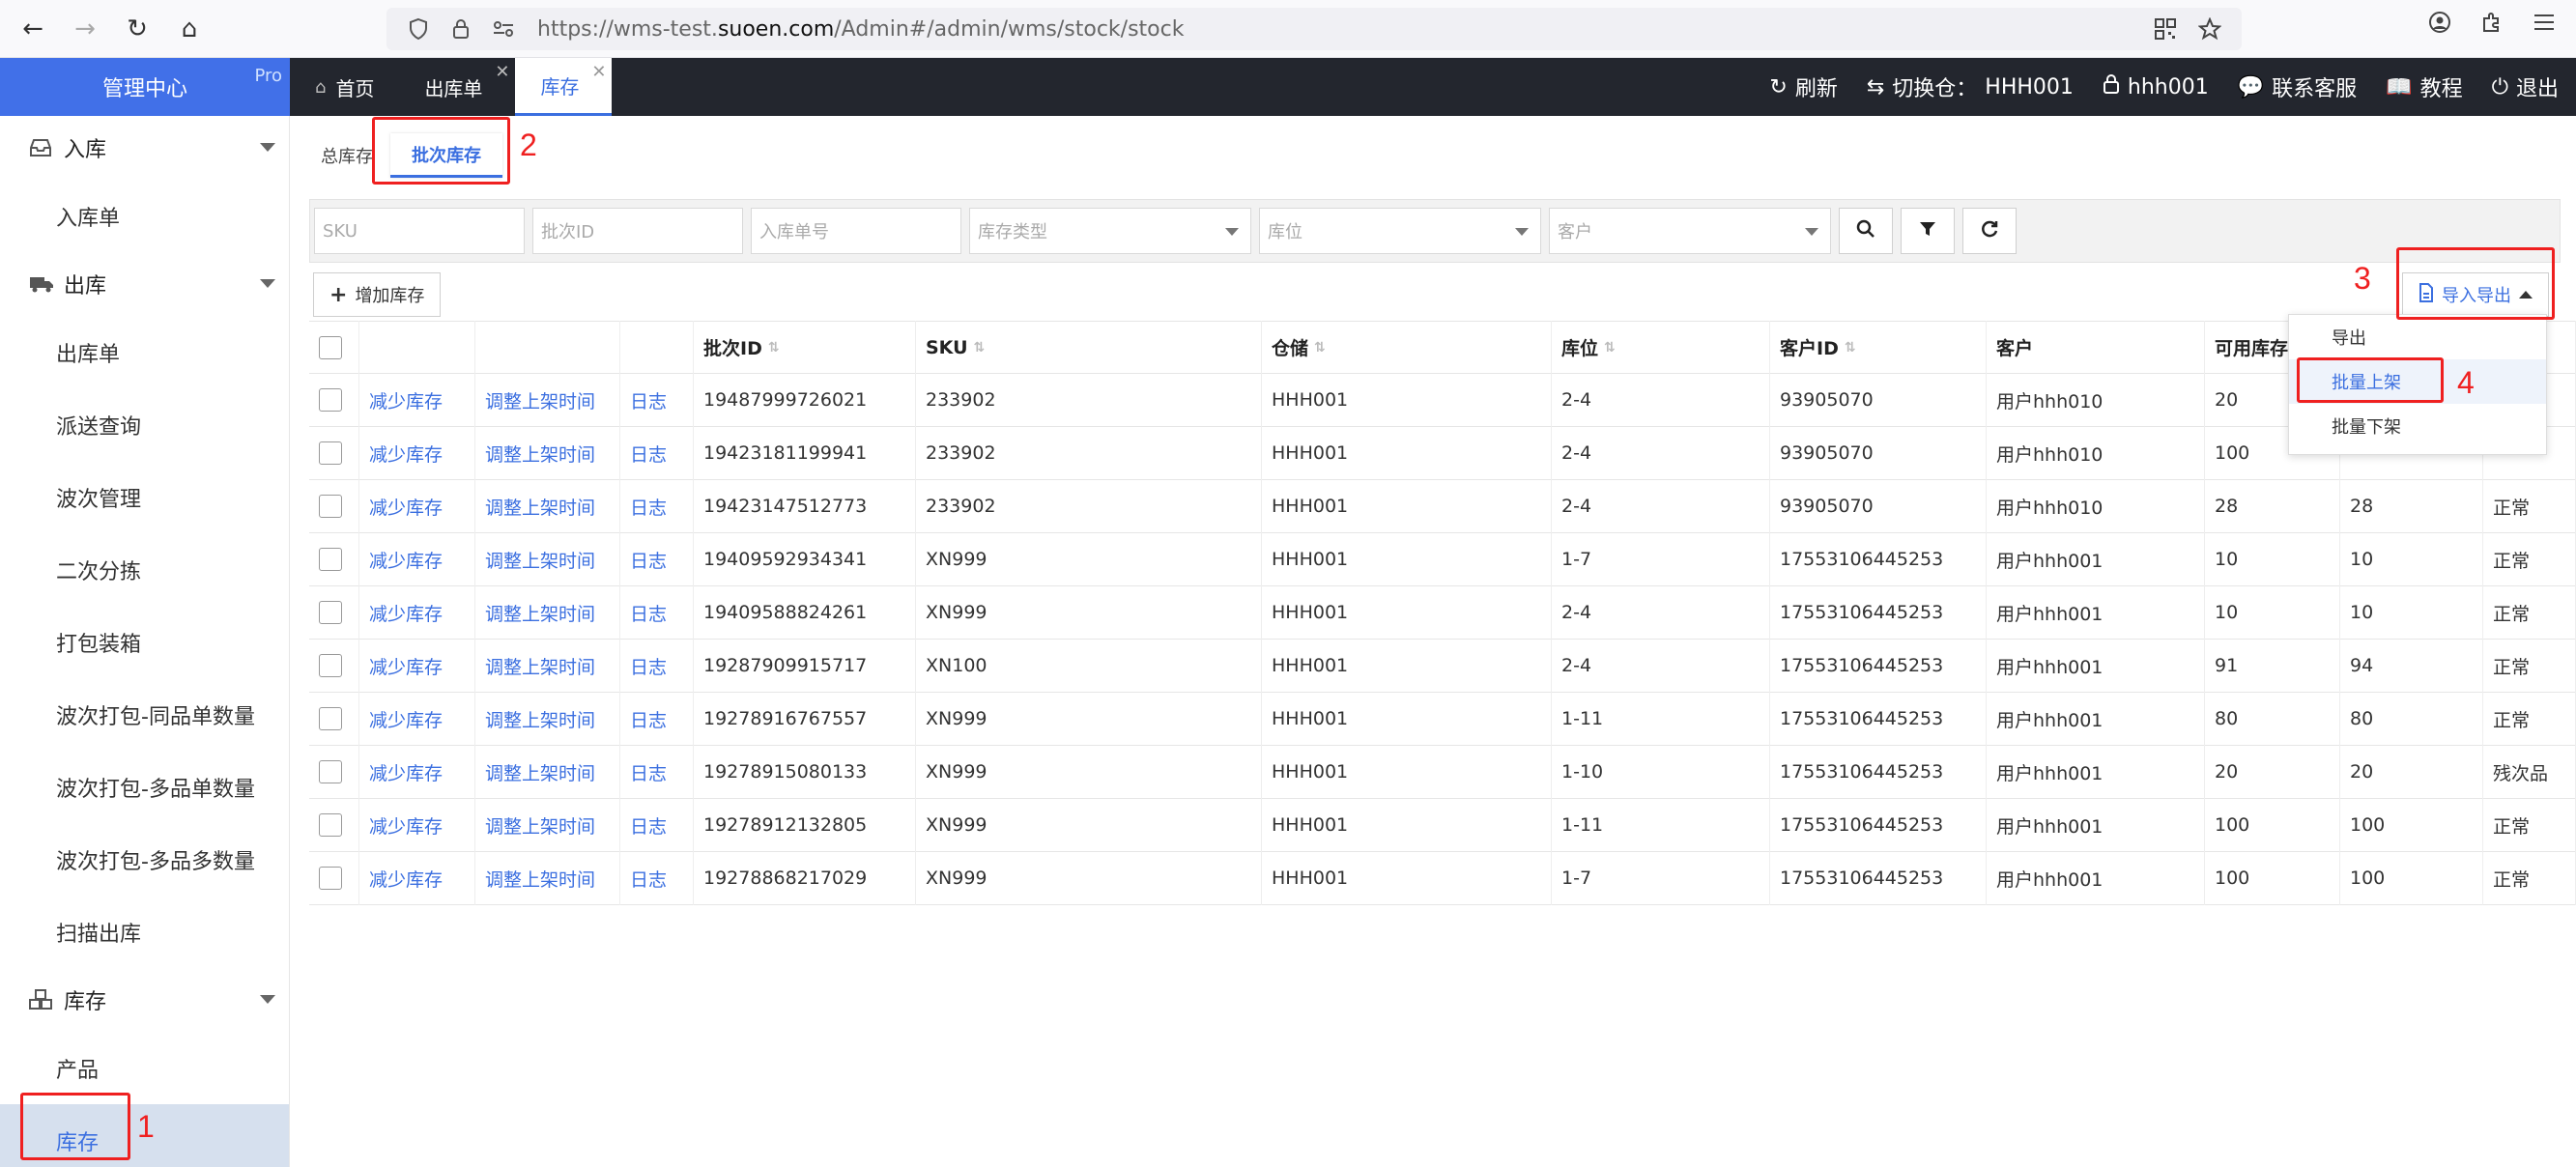 The width and height of the screenshot is (2576, 1167). I want to click on sidebar-item-wave-pack-multi-single: 波次打包-多品单数量, so click(144, 787).